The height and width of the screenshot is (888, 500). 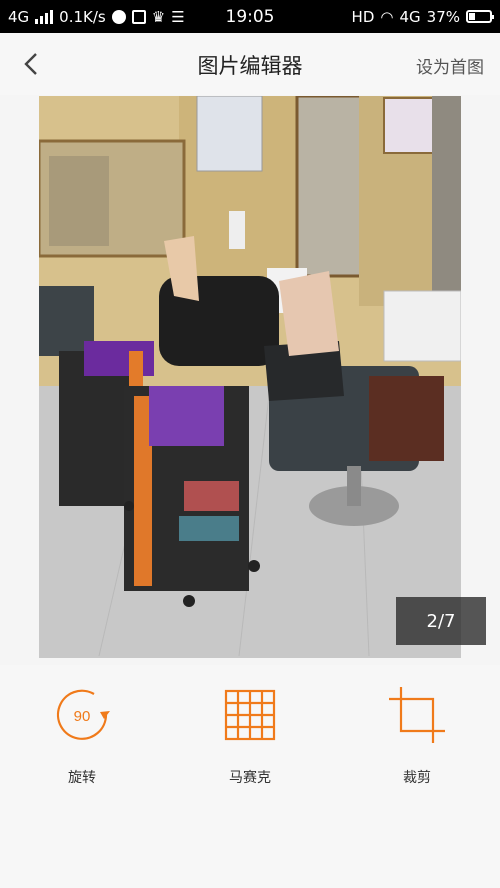 I want to click on battery-icon, so click(x=480, y=16).